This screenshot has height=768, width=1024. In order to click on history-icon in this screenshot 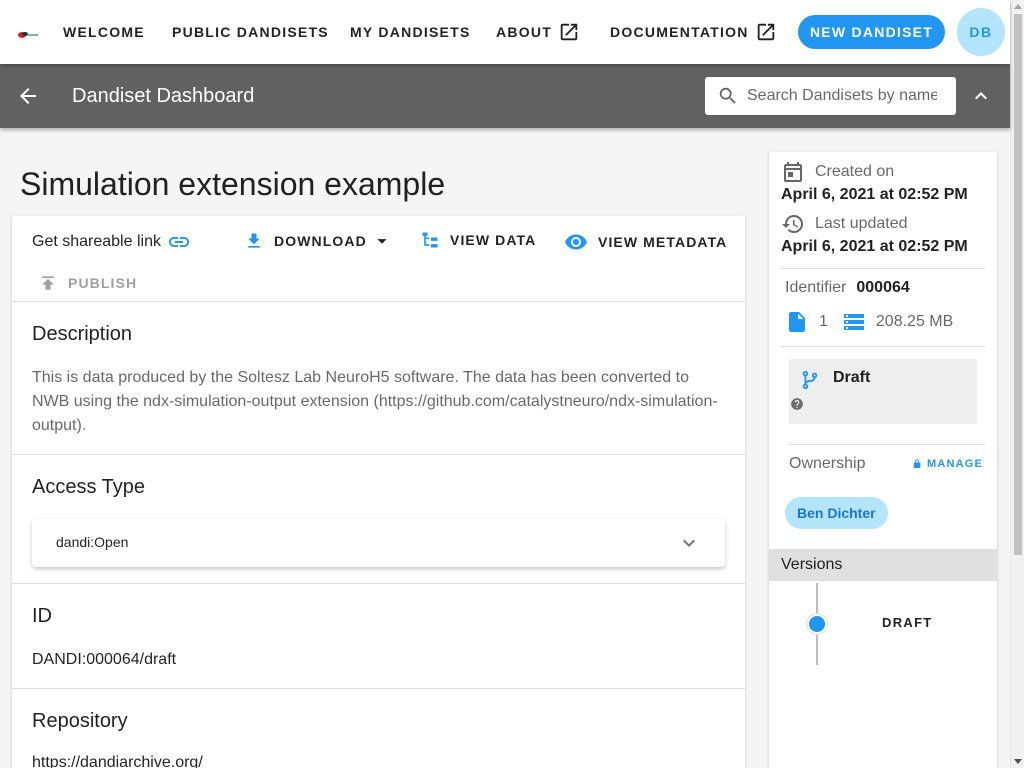, I will do `click(792, 224)`.